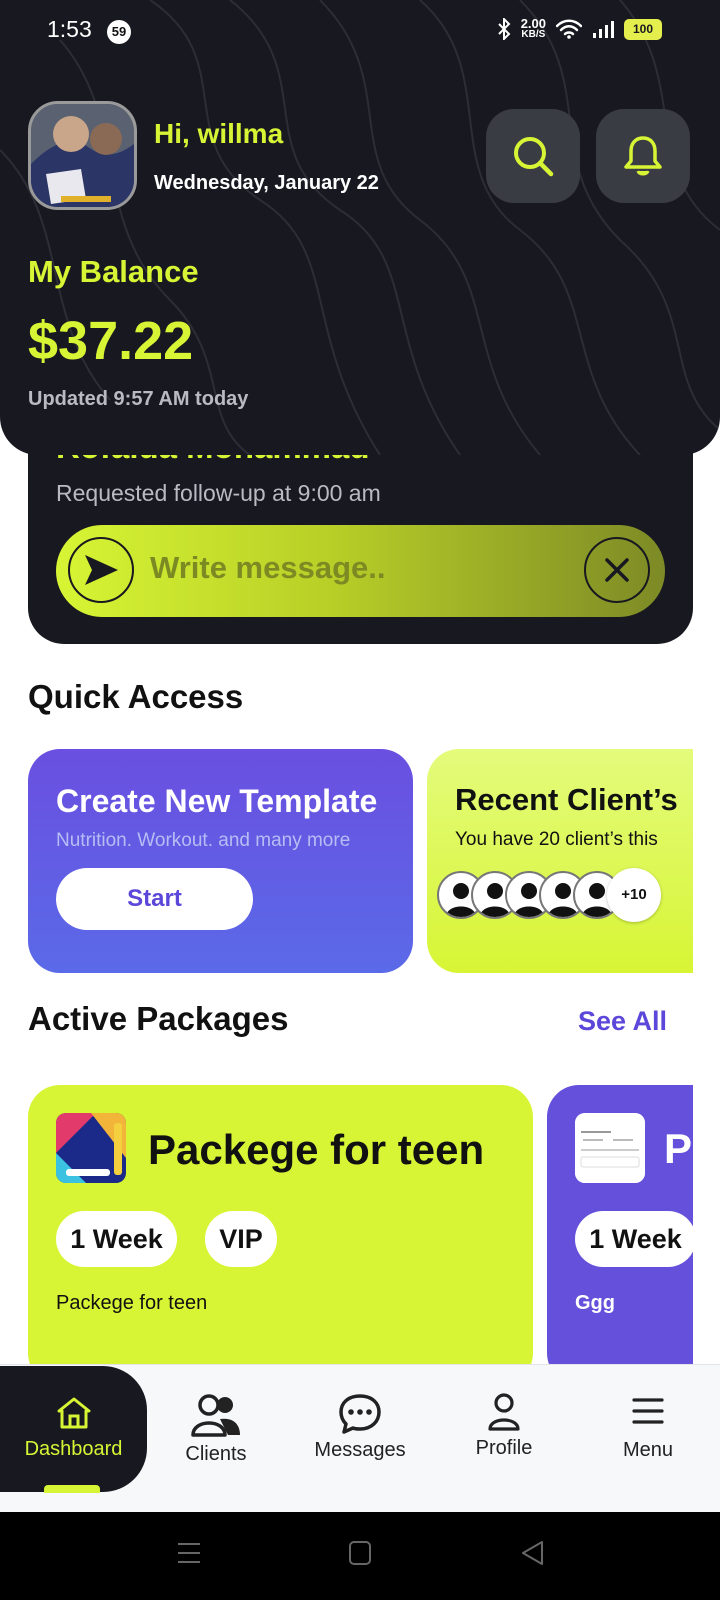  Describe the element at coordinates (132, 1303) in the screenshot. I see `package-description: Packege for teen` at that location.